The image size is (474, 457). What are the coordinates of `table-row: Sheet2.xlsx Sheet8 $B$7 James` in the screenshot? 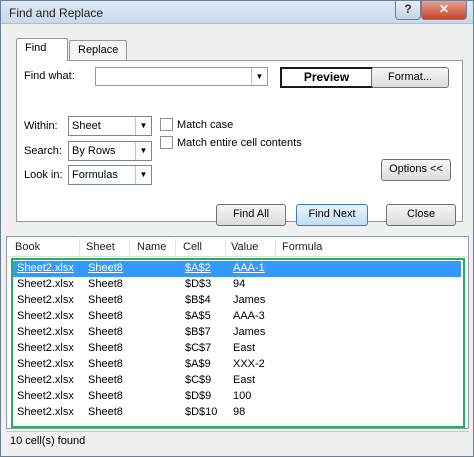 It's located at (237, 333).